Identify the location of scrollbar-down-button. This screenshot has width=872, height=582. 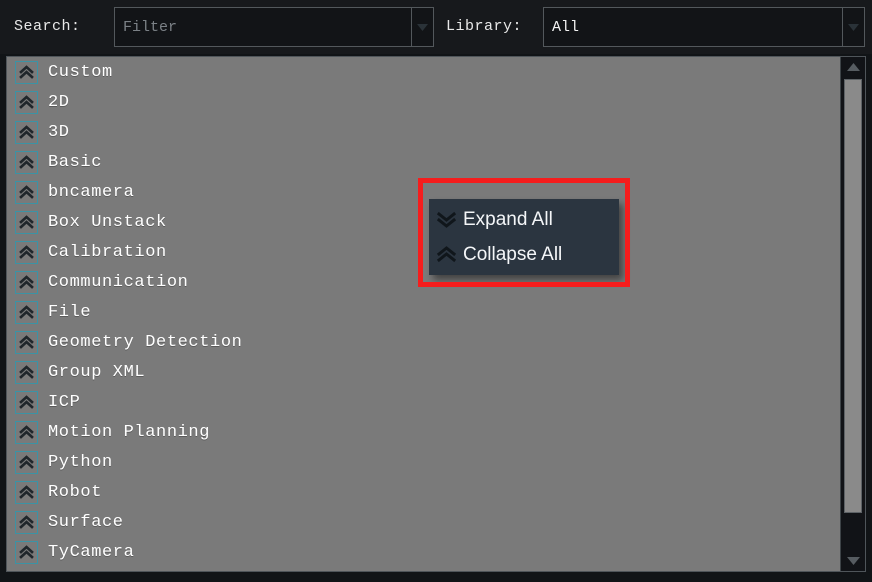
(853, 561).